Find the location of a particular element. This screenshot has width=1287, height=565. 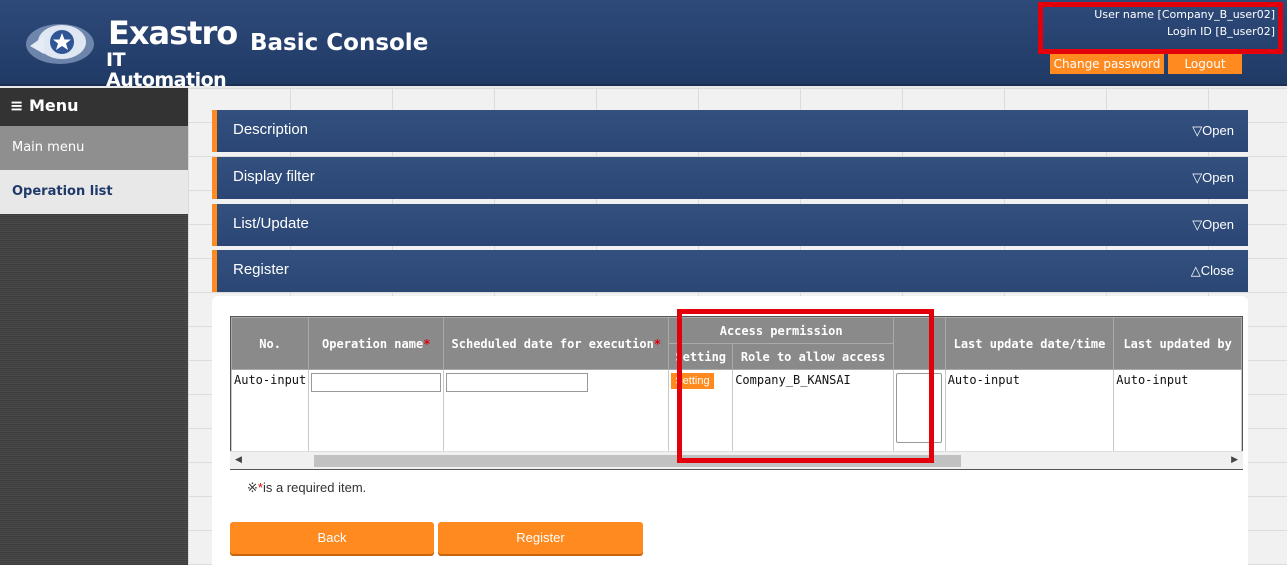

col-last-update: Last update date/time is located at coordinates (1029, 343).